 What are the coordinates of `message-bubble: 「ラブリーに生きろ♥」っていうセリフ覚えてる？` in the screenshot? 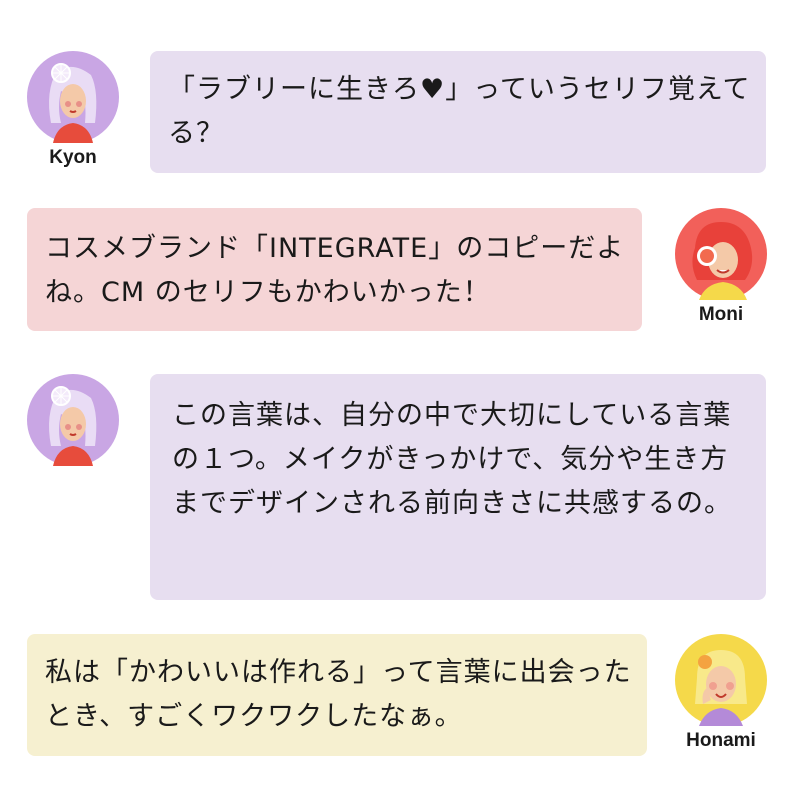 It's located at (458, 112).